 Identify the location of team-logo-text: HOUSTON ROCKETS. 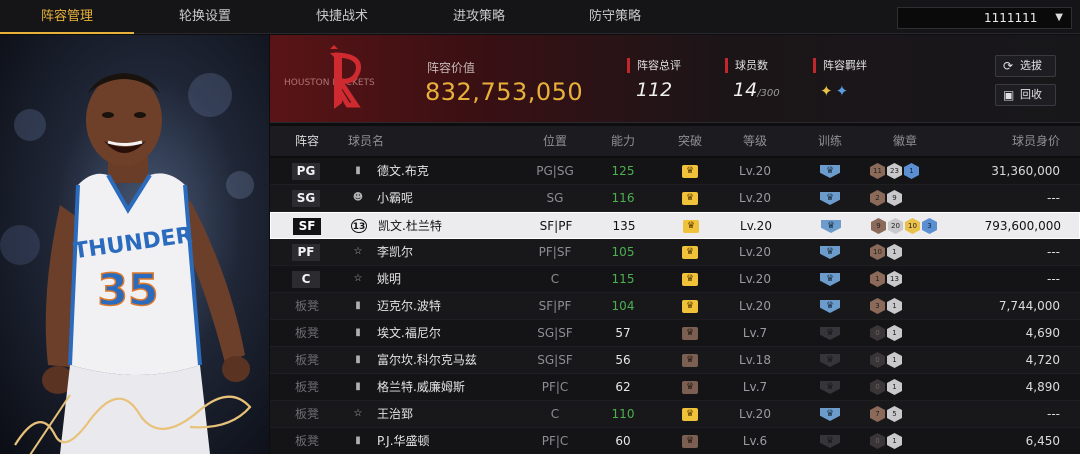
(329, 83).